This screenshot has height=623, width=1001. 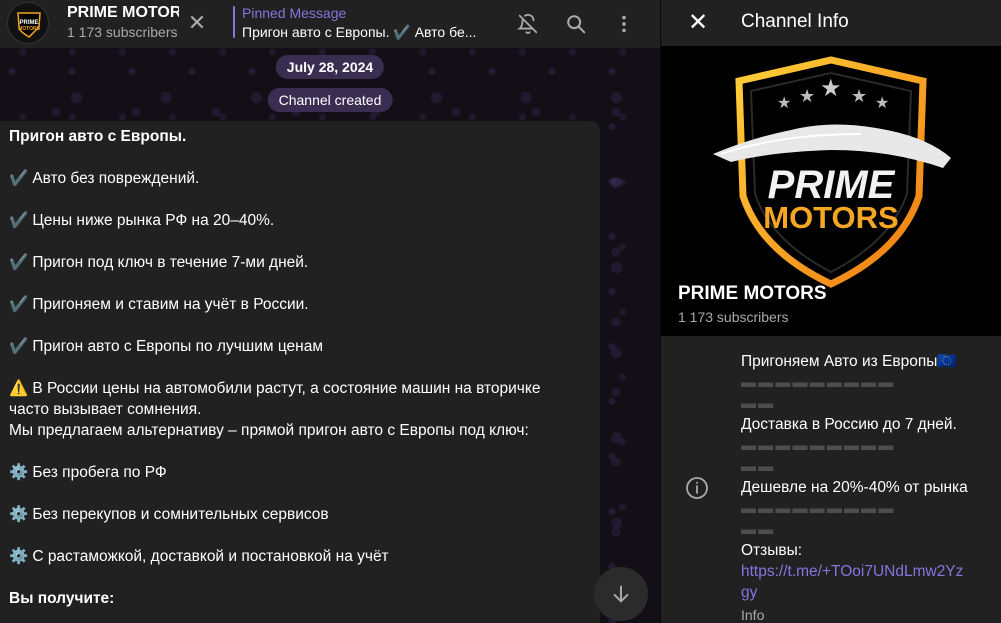 What do you see at coordinates (166, 346) in the screenshot?
I see `message-line: ✔️ Пригон авто с Европы по лучшим ценам` at bounding box center [166, 346].